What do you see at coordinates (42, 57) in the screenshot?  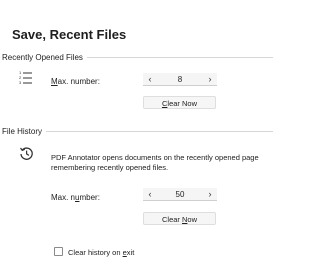 I see `recent-files-section-label: Recently Opened Files` at bounding box center [42, 57].